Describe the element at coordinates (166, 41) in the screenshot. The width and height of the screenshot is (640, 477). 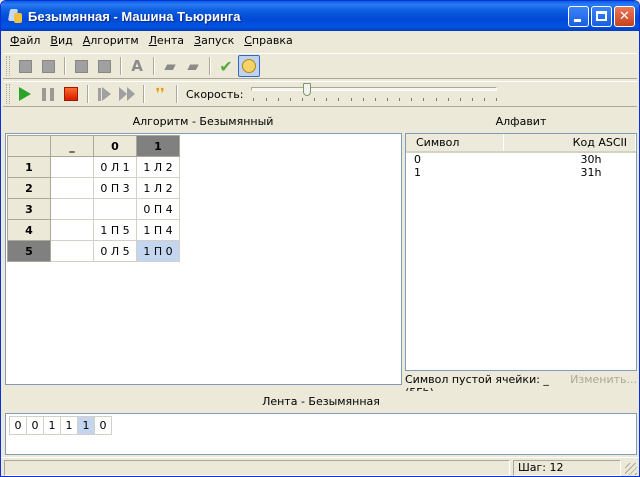
I see `menu-tape: Лента` at that location.